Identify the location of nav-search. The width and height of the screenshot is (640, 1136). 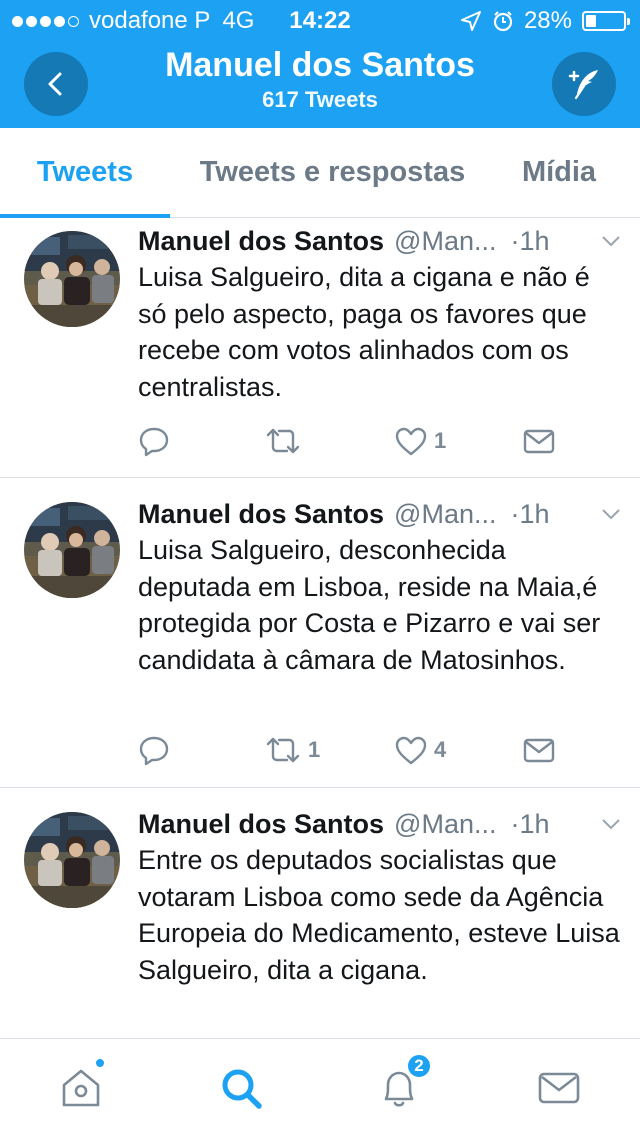
(241, 1088).